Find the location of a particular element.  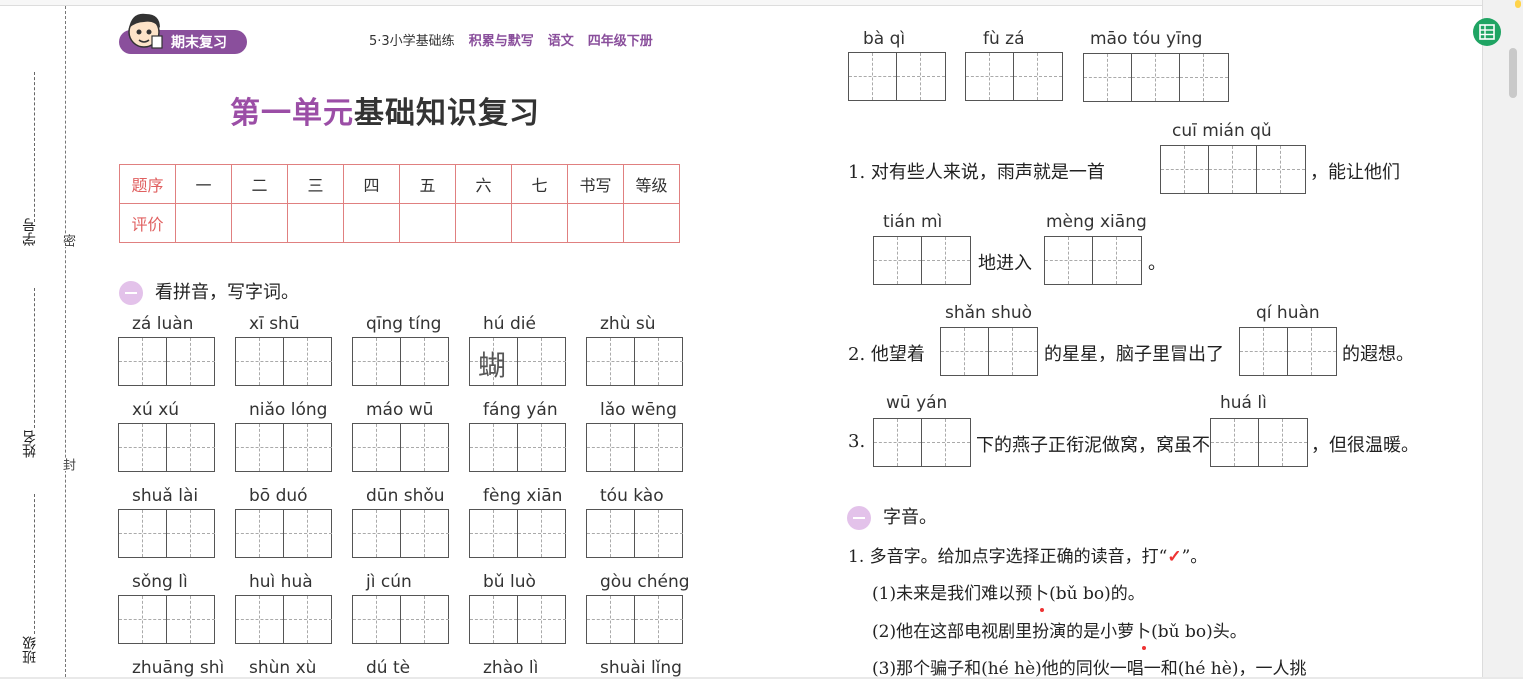

notification-dot is located at coordinates (1518, 4).